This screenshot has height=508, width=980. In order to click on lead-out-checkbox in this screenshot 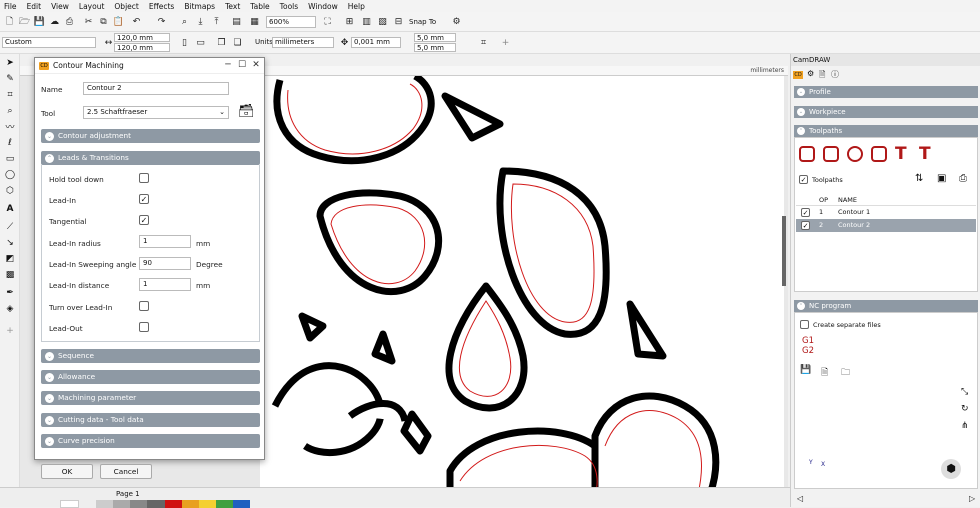, I will do `click(144, 327)`.